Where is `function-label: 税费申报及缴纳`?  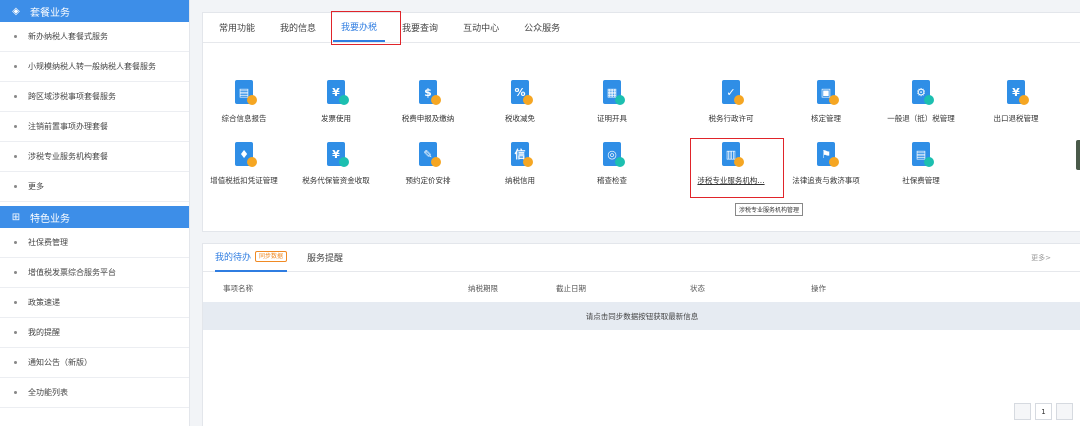 function-label: 税费申报及缴纳 is located at coordinates (428, 118).